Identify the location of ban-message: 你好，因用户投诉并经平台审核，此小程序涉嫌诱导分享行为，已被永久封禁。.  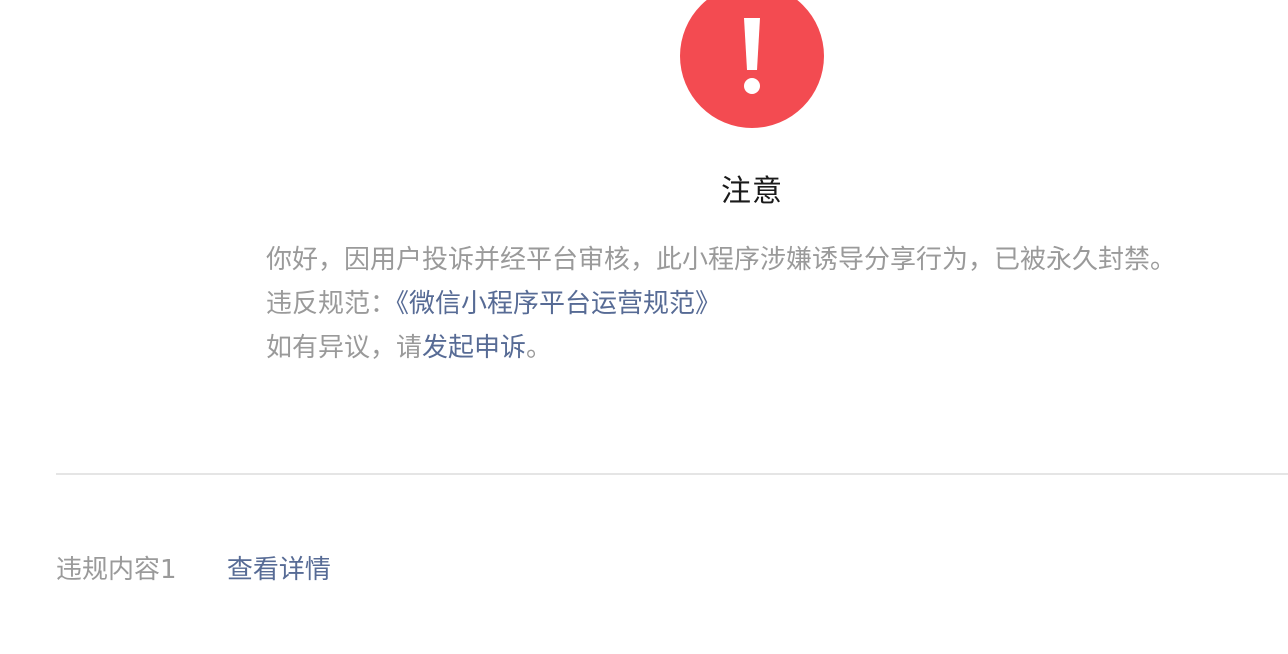
(721, 260).